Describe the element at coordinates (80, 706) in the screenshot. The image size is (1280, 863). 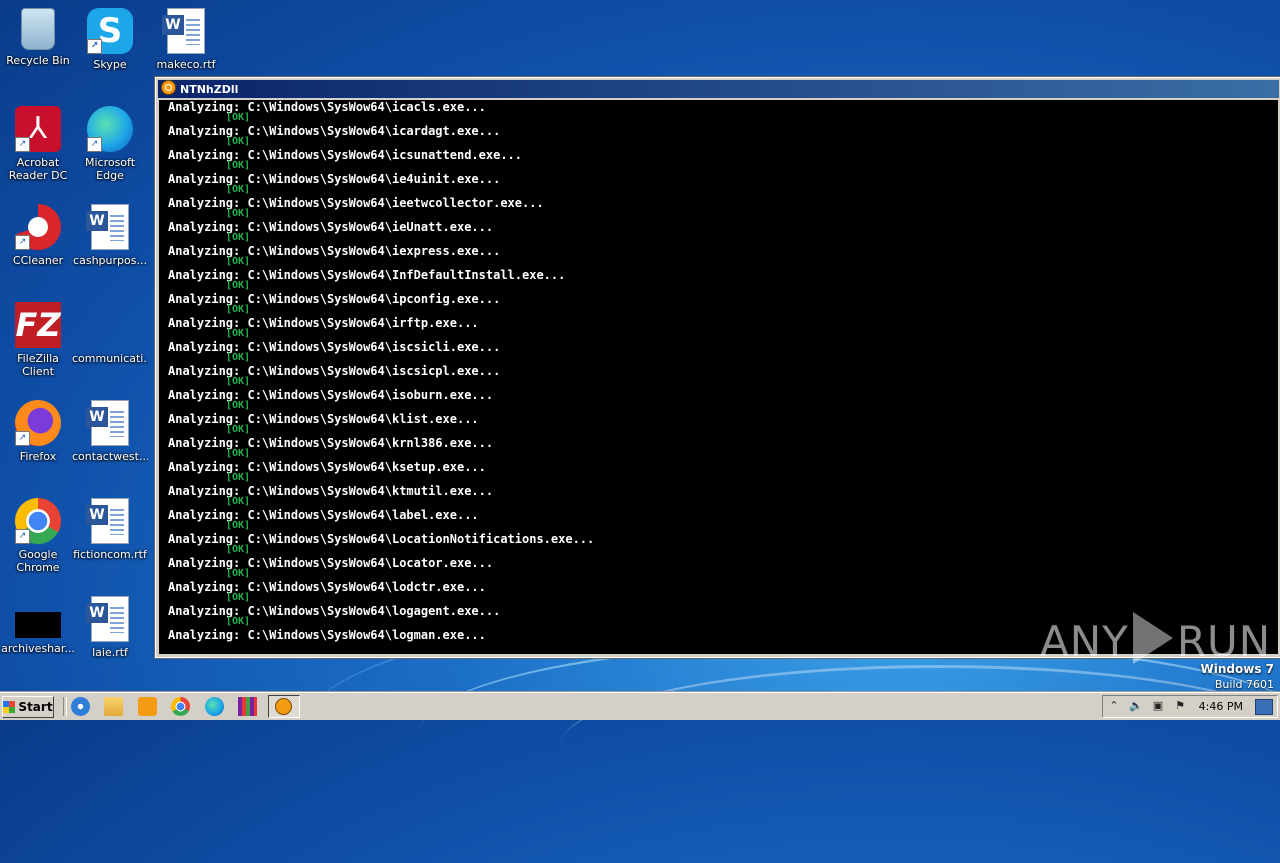
I see `ie-icon` at that location.